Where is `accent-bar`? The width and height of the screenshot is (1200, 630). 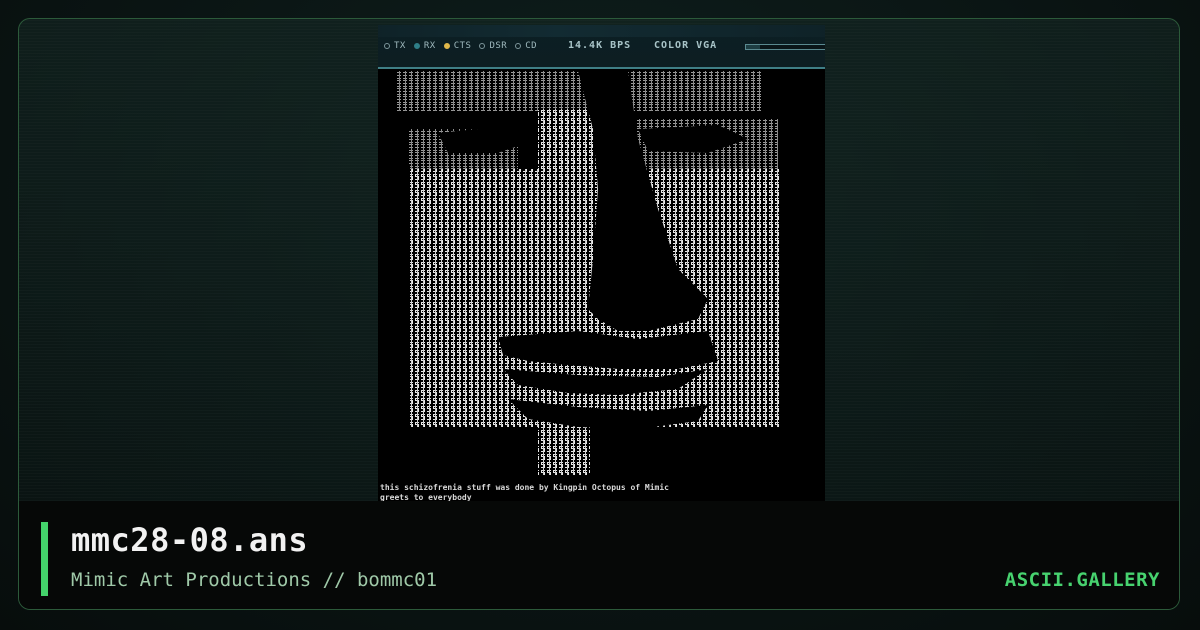
accent-bar is located at coordinates (44, 559).